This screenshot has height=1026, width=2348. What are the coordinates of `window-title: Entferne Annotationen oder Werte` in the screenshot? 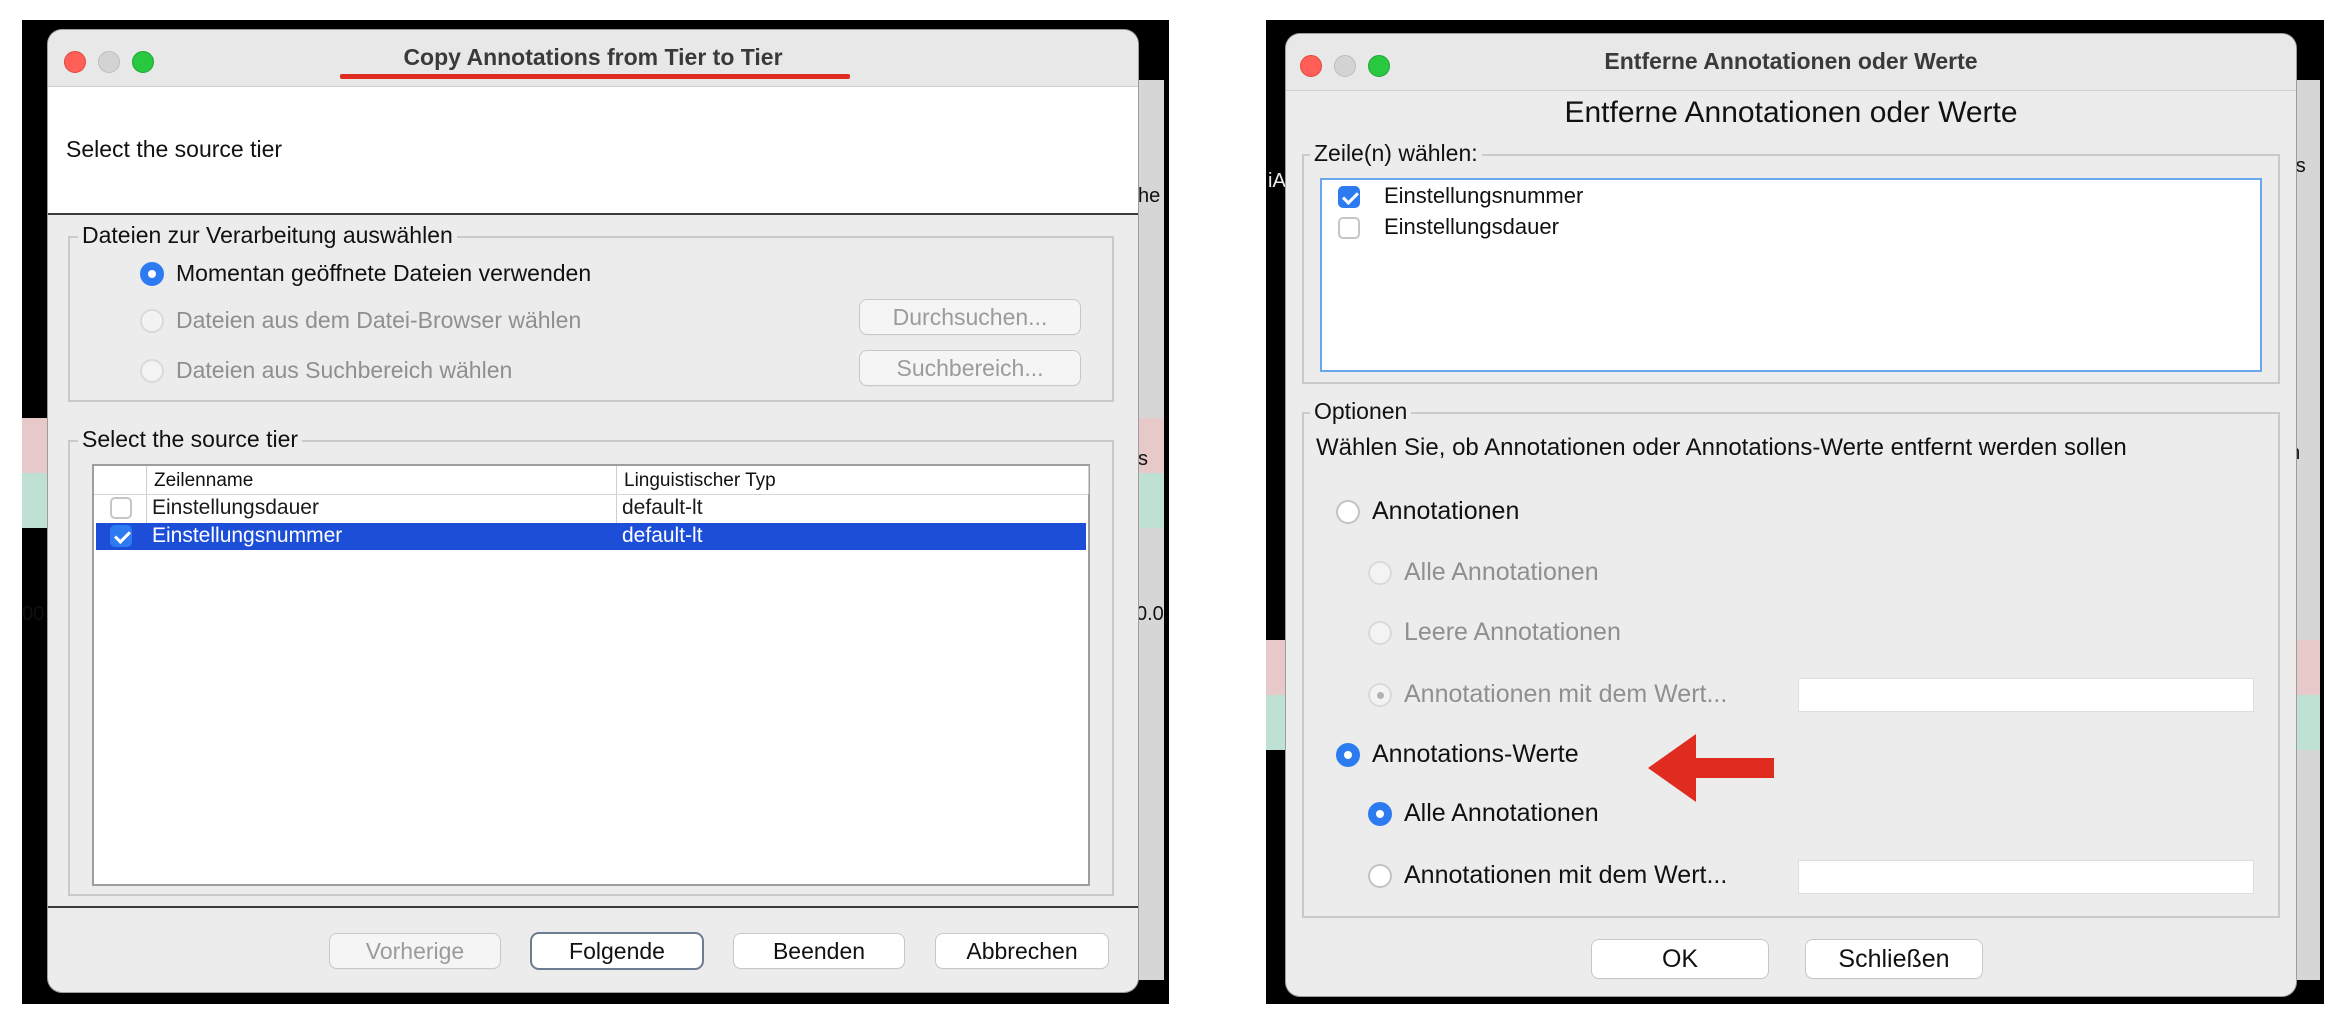 It's located at (1791, 61).